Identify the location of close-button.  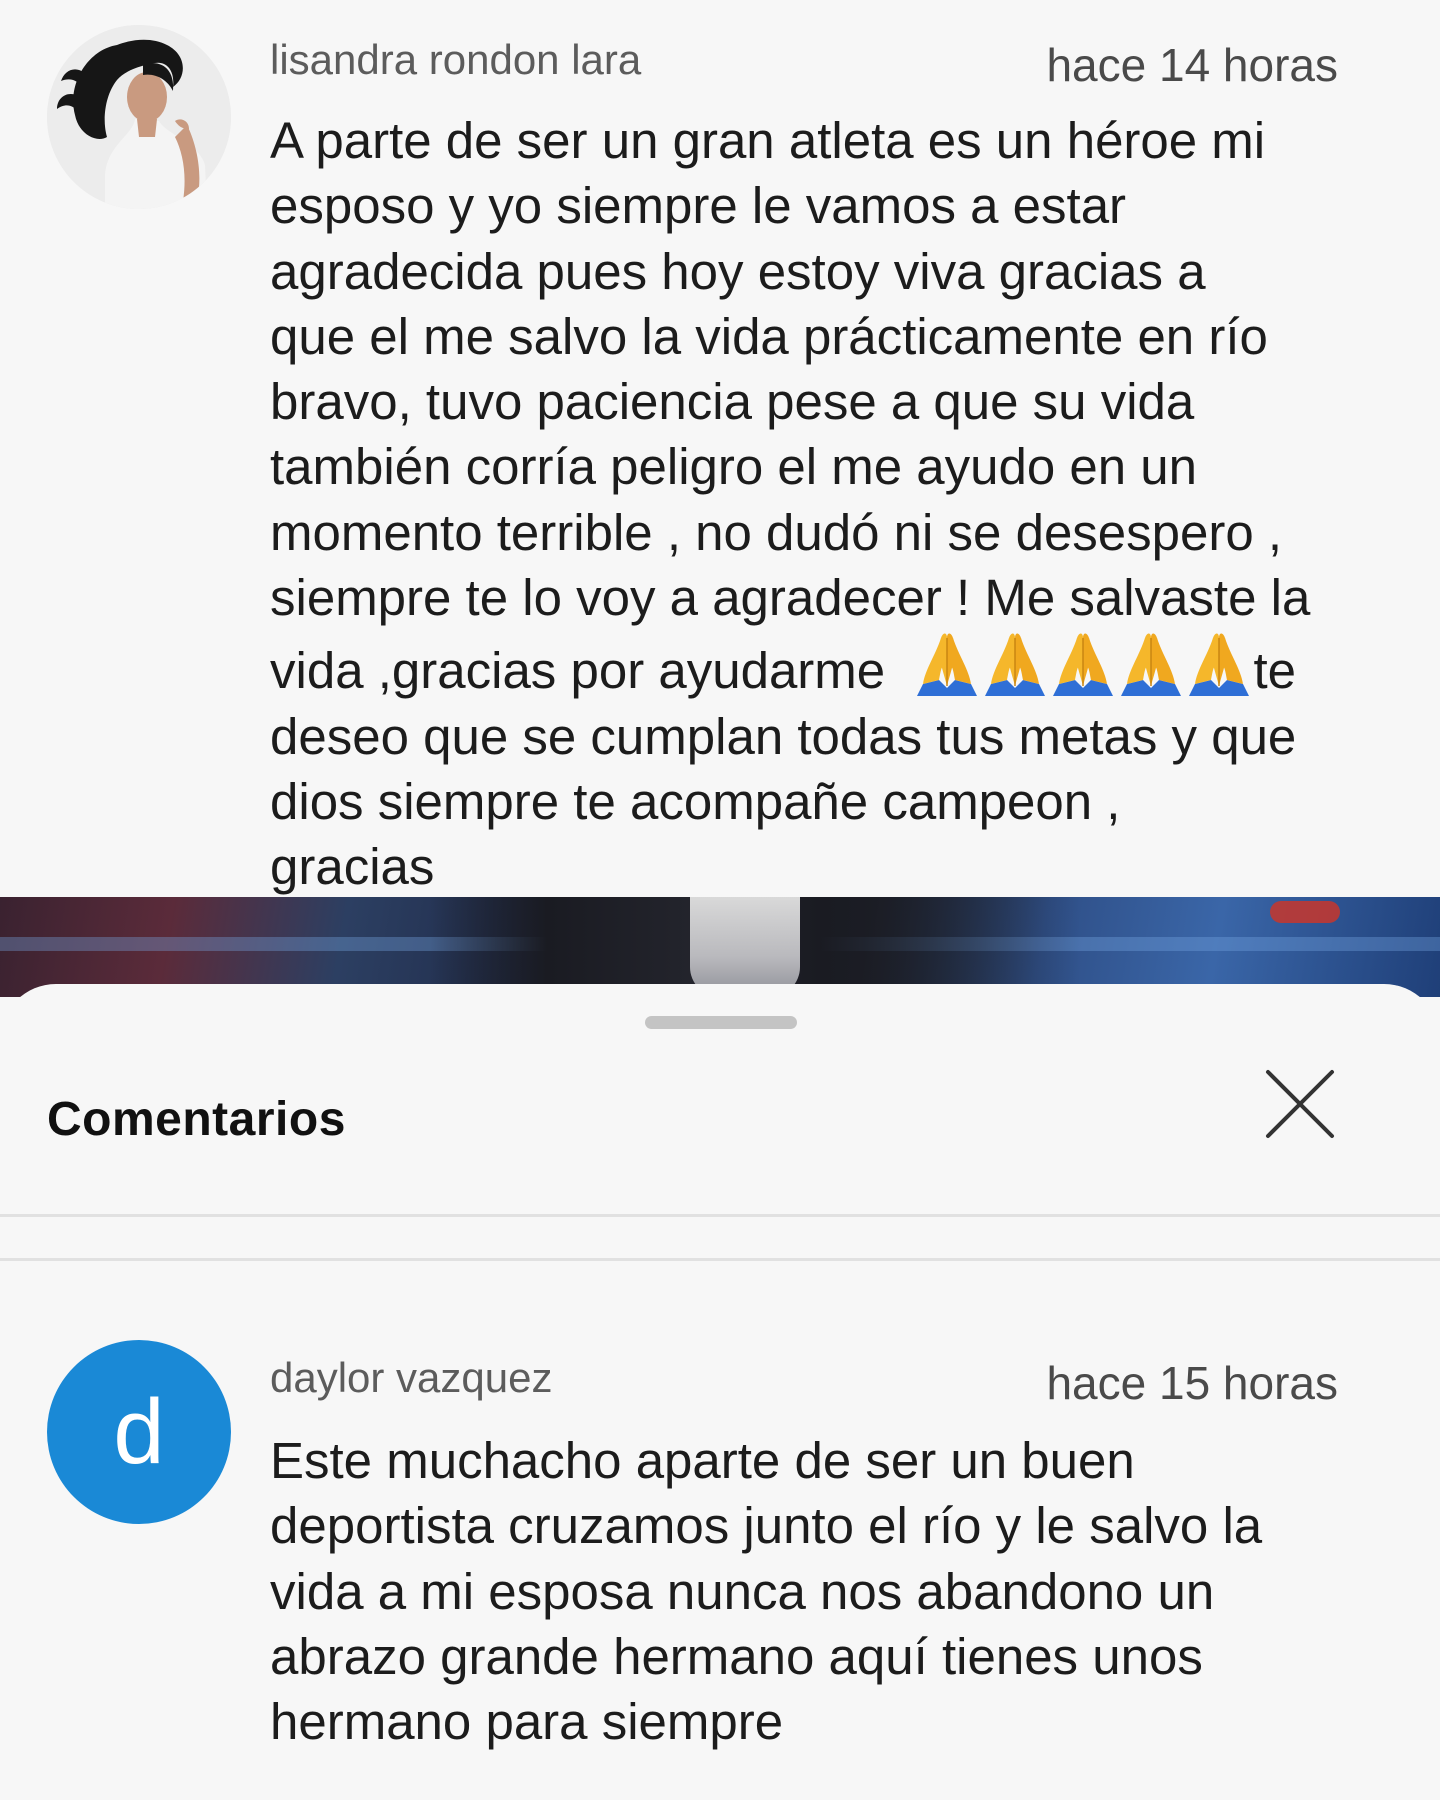
(1300, 1104).